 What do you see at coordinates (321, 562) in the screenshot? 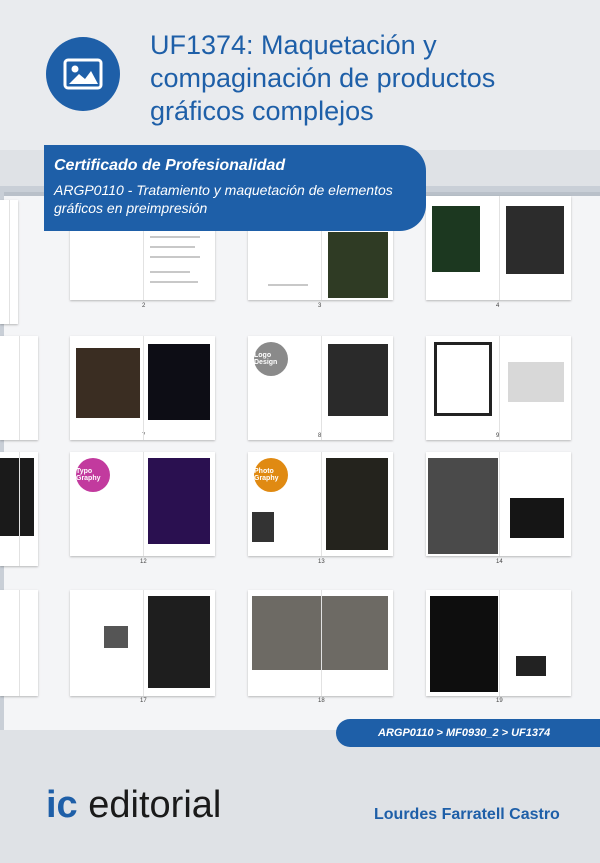
I see `page-number: 13` at bounding box center [321, 562].